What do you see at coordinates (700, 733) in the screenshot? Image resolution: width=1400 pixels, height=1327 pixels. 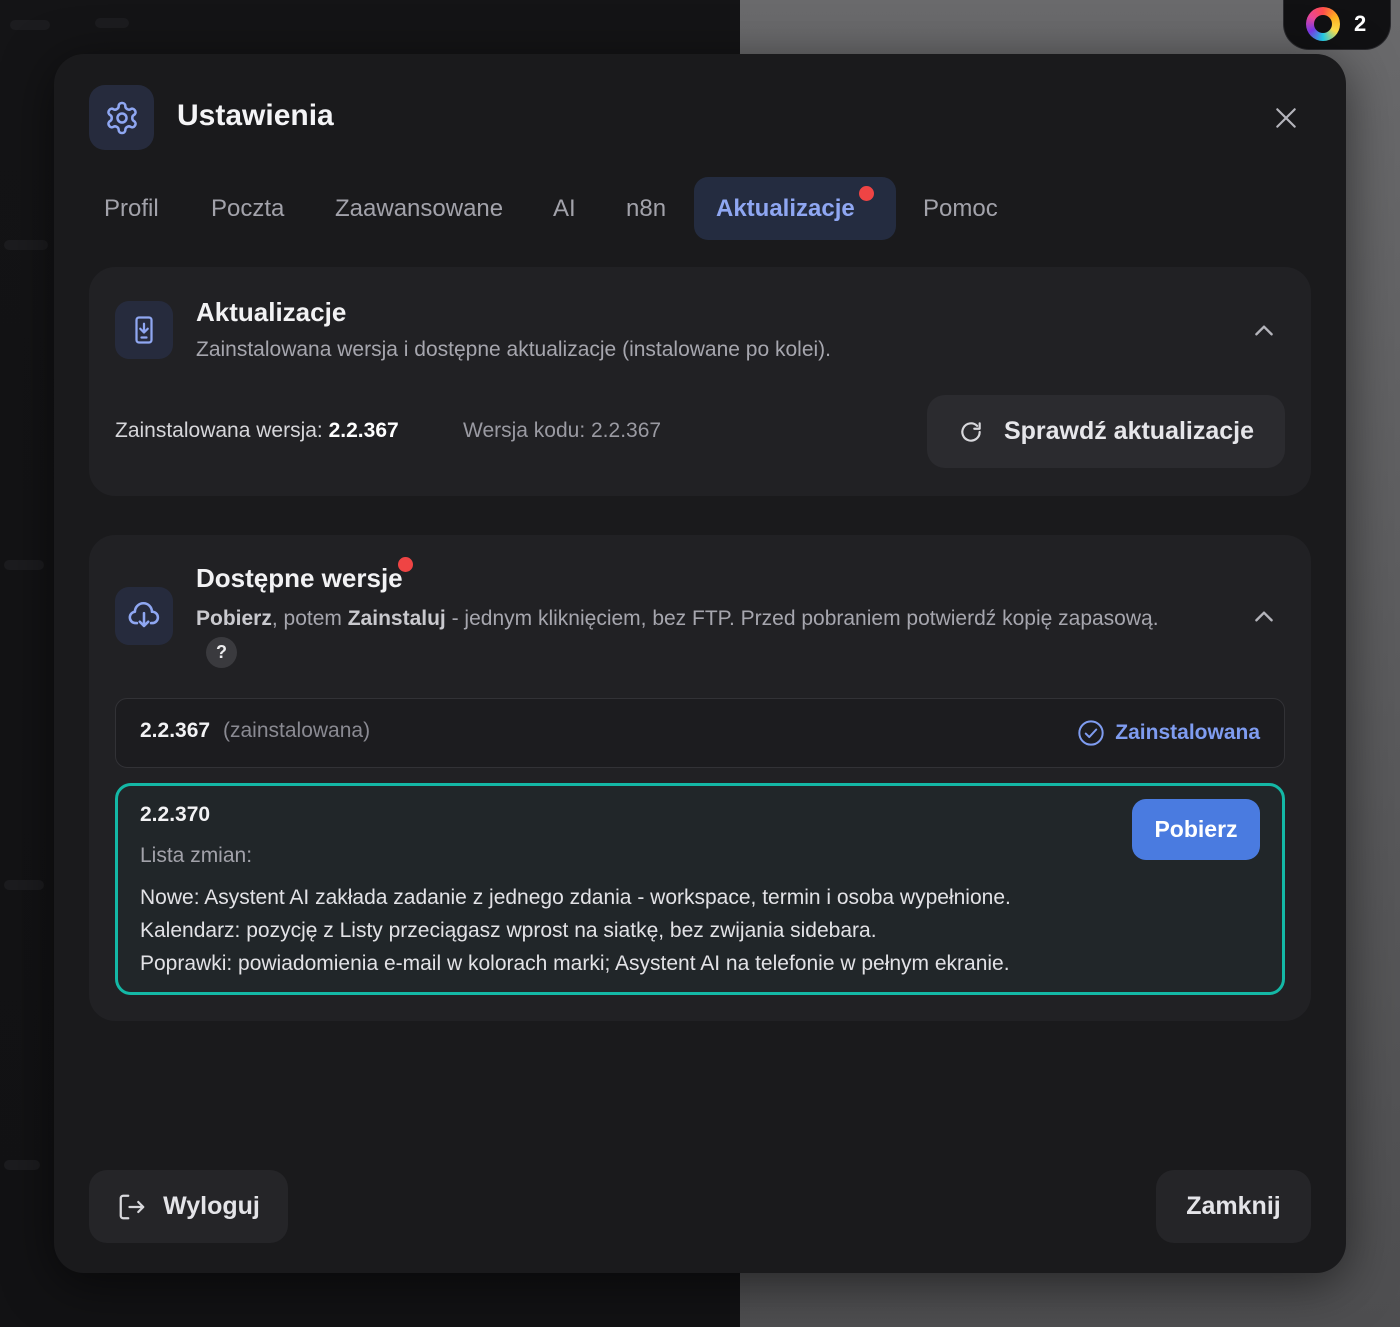 I see `version-row-installed: 2.2.367 (zainstalowana) Zainstalowana` at bounding box center [700, 733].